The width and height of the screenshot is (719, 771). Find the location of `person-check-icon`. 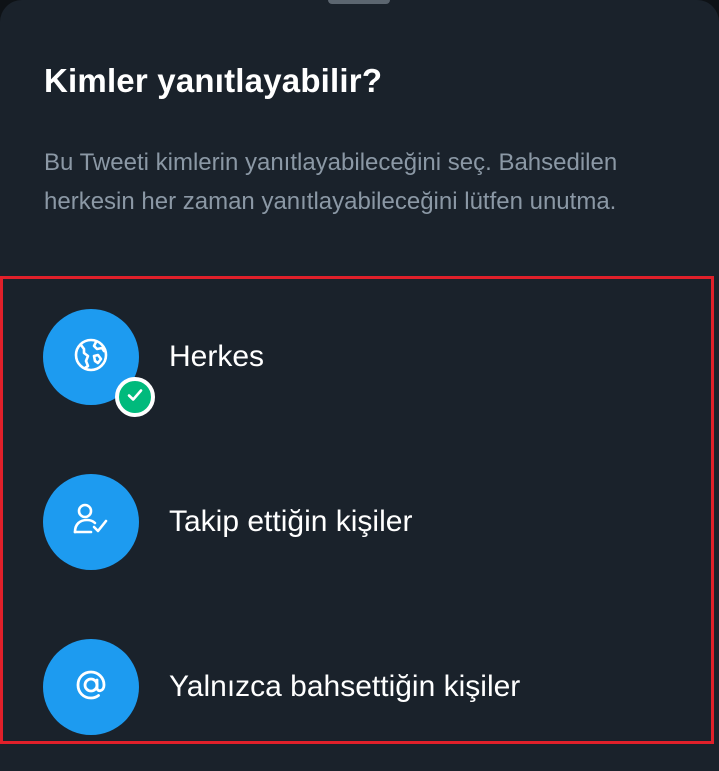

person-check-icon is located at coordinates (91, 522).